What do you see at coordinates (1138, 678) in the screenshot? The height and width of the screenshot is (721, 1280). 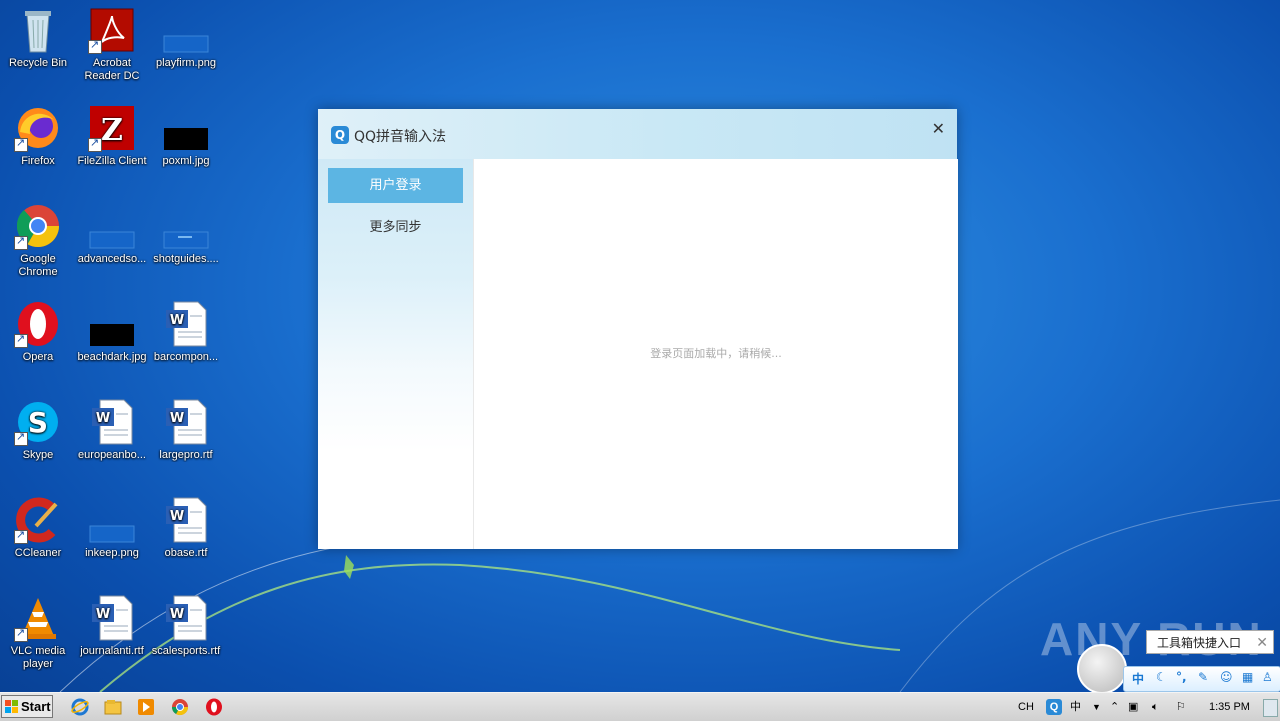 I see `ime-mode-toggle: 中` at bounding box center [1138, 678].